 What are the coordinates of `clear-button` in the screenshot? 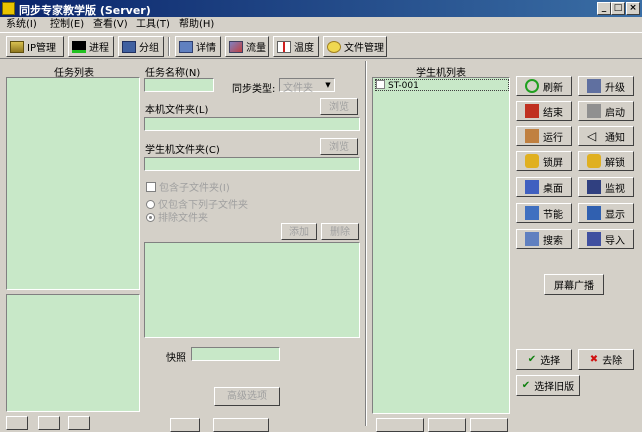 It's located at (447, 425).